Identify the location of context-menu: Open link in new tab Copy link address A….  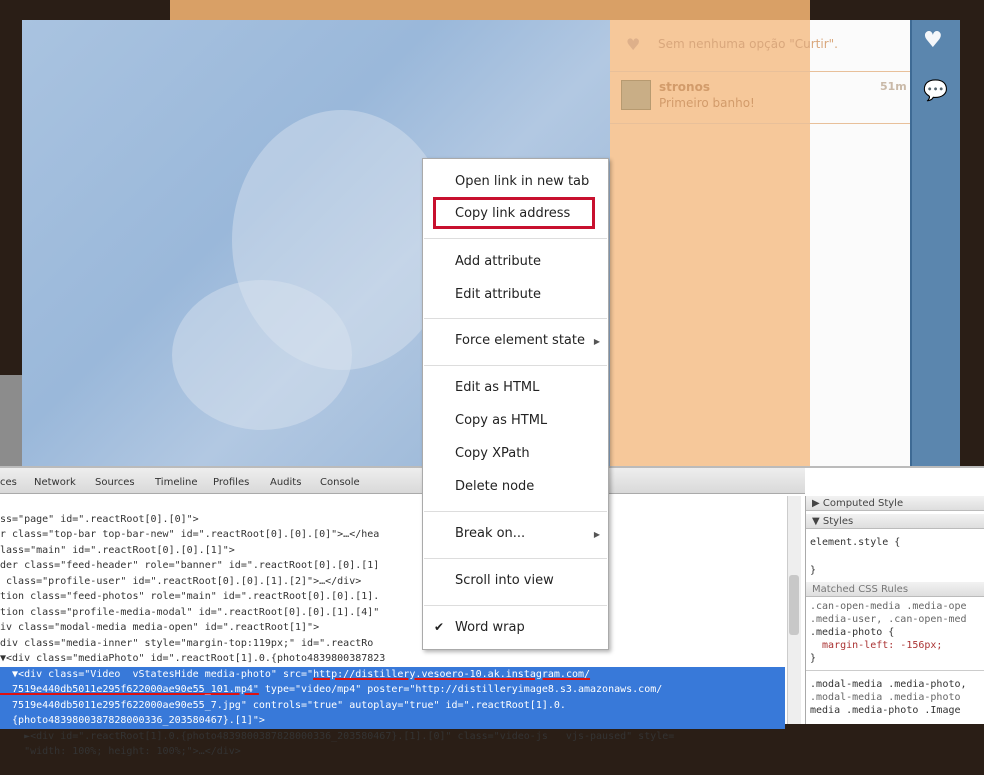
(515, 404).